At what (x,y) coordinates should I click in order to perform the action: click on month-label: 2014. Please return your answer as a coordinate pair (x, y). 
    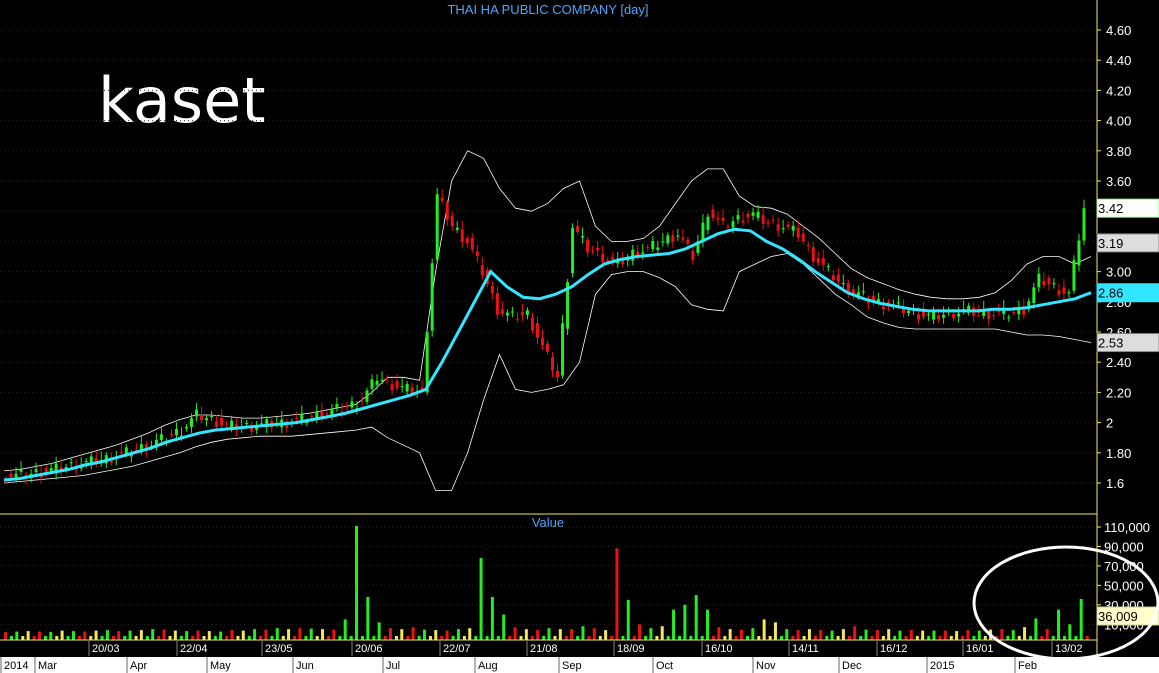
    Looking at the image, I should click on (16, 666).